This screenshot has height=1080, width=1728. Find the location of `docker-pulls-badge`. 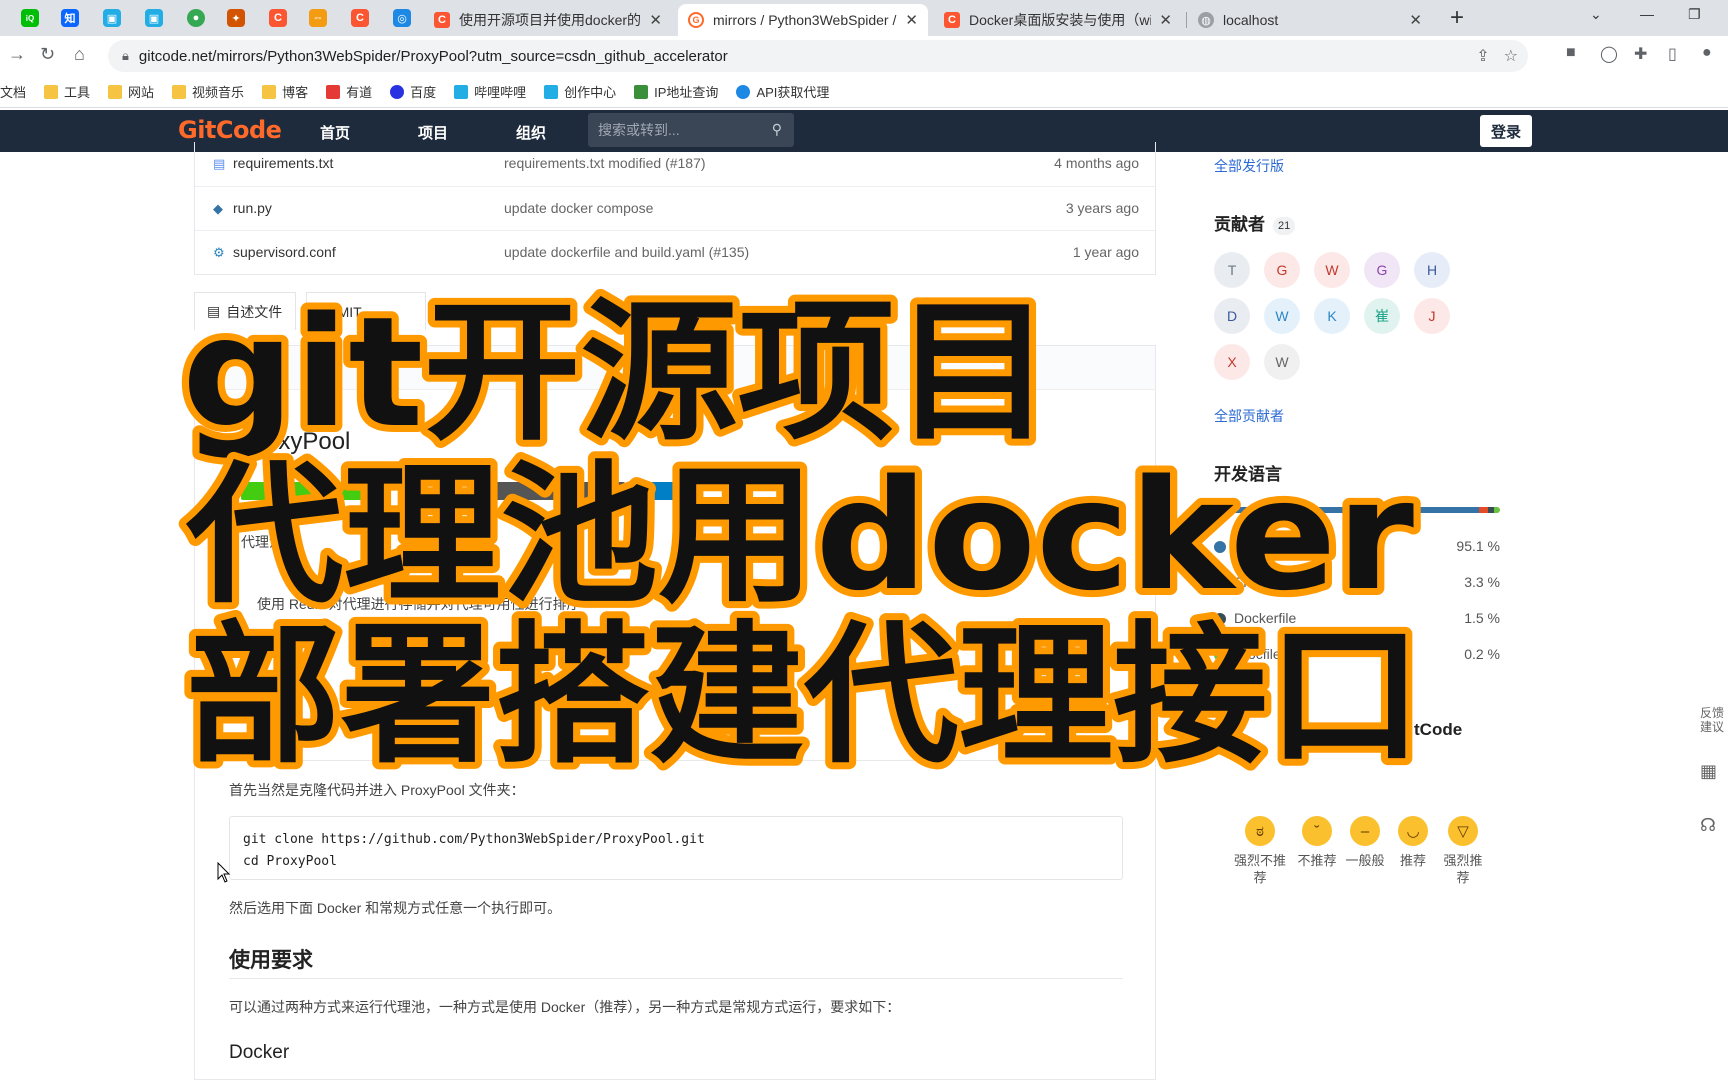

docker-pulls-badge is located at coordinates (660, 491).